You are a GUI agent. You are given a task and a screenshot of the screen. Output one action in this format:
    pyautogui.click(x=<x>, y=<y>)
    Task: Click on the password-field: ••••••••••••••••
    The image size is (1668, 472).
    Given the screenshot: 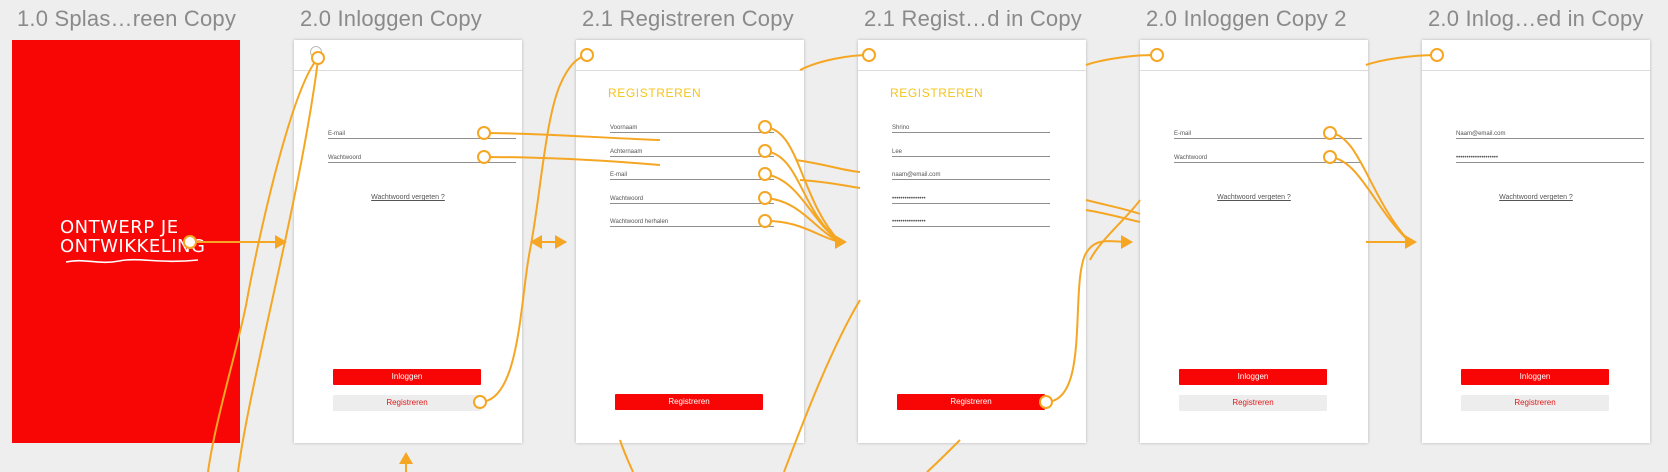 What is the action you would take?
    pyautogui.click(x=971, y=197)
    